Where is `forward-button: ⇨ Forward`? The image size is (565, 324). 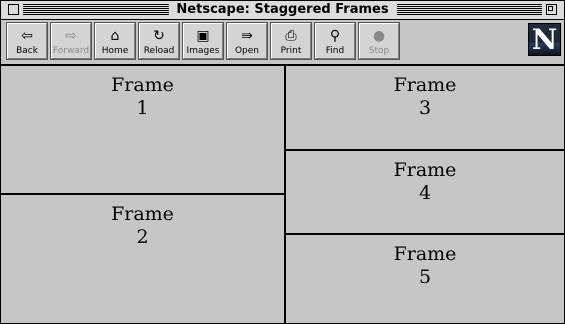
forward-button: ⇨ Forward is located at coordinates (71, 41).